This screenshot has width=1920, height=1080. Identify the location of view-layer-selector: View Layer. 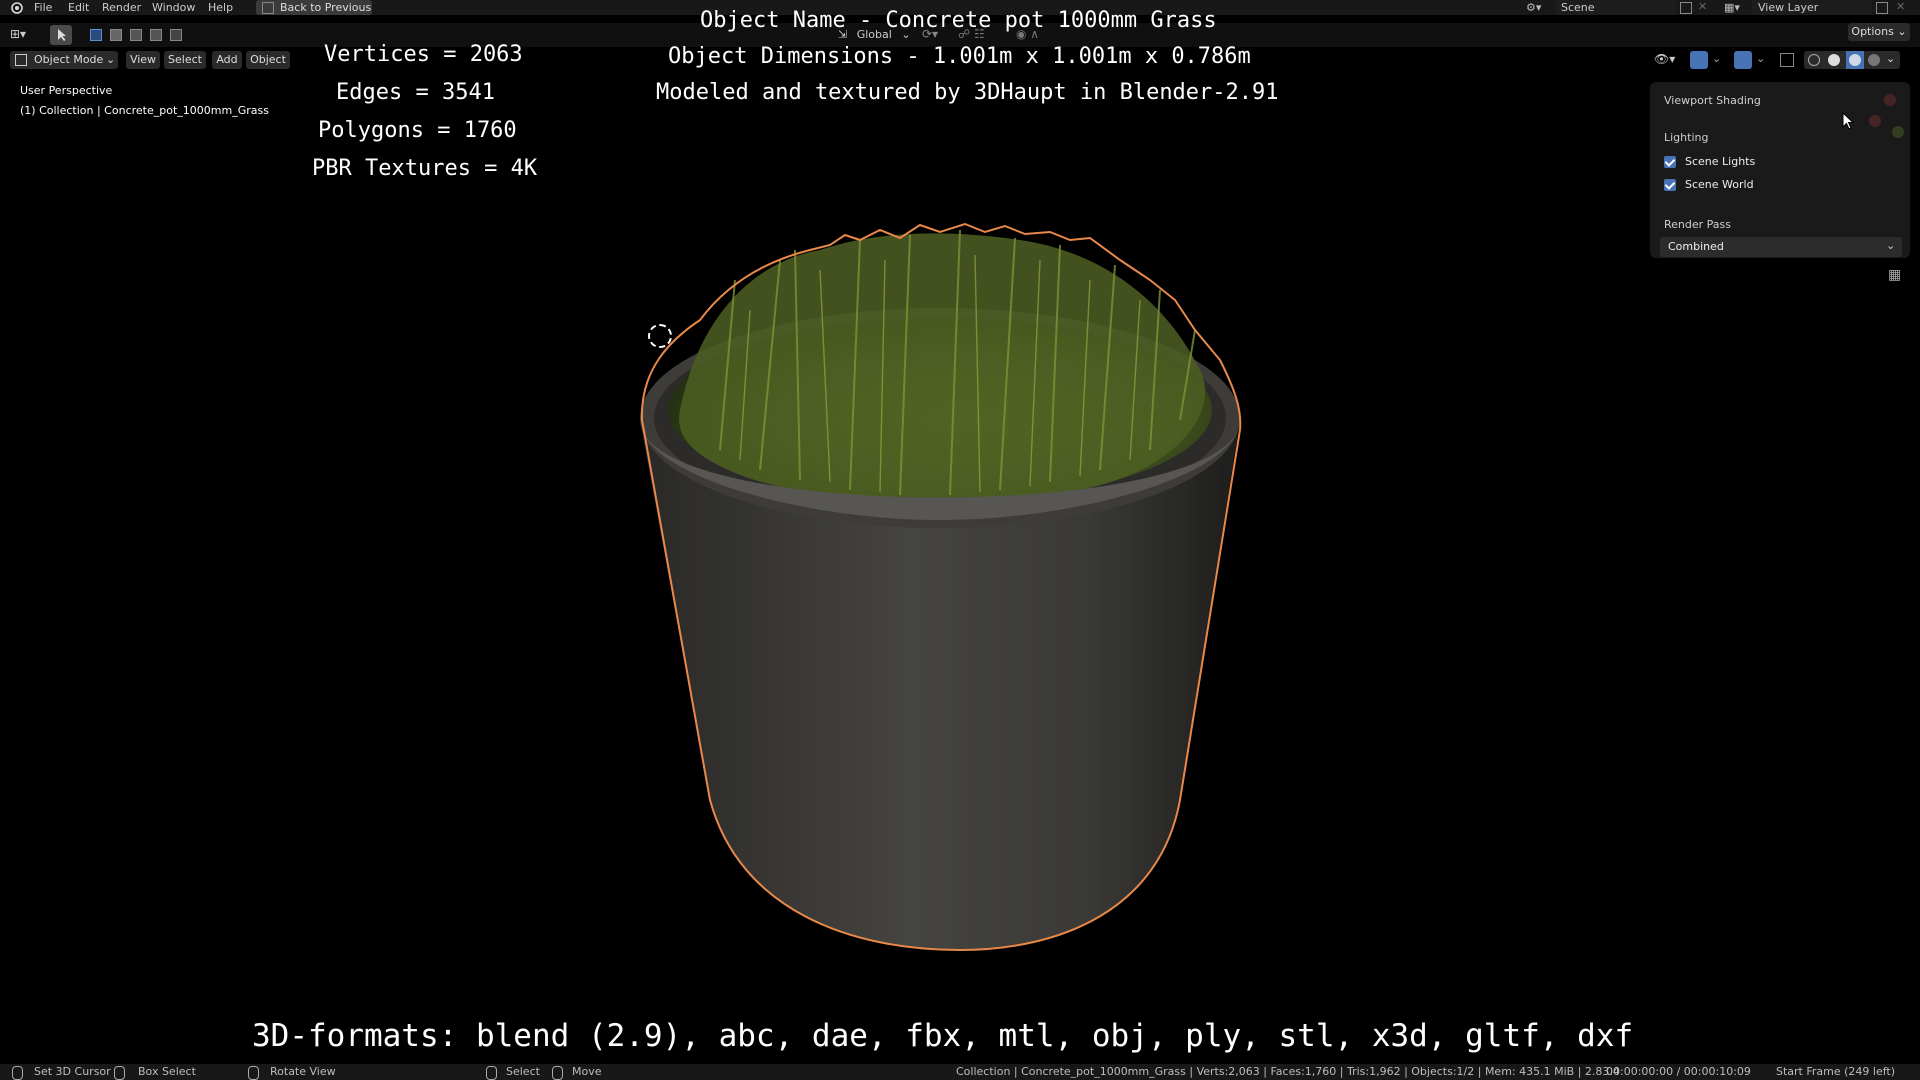
(1812, 7).